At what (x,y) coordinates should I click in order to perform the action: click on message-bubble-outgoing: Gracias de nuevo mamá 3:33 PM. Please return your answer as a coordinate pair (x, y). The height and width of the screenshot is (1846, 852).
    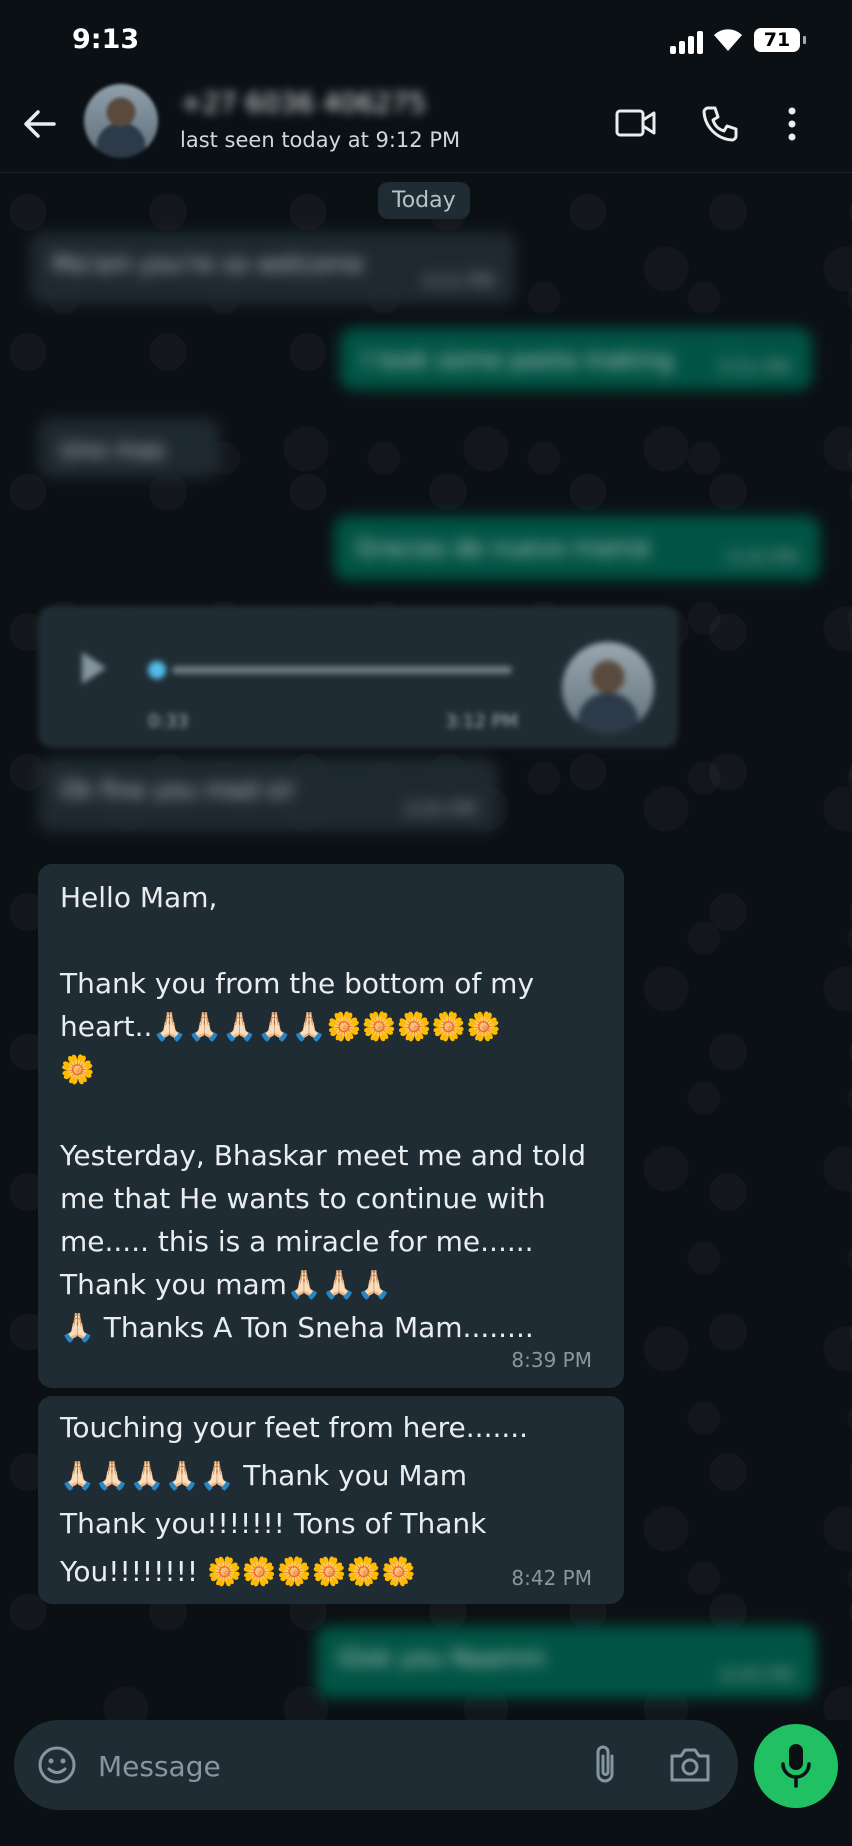
    Looking at the image, I should click on (577, 548).